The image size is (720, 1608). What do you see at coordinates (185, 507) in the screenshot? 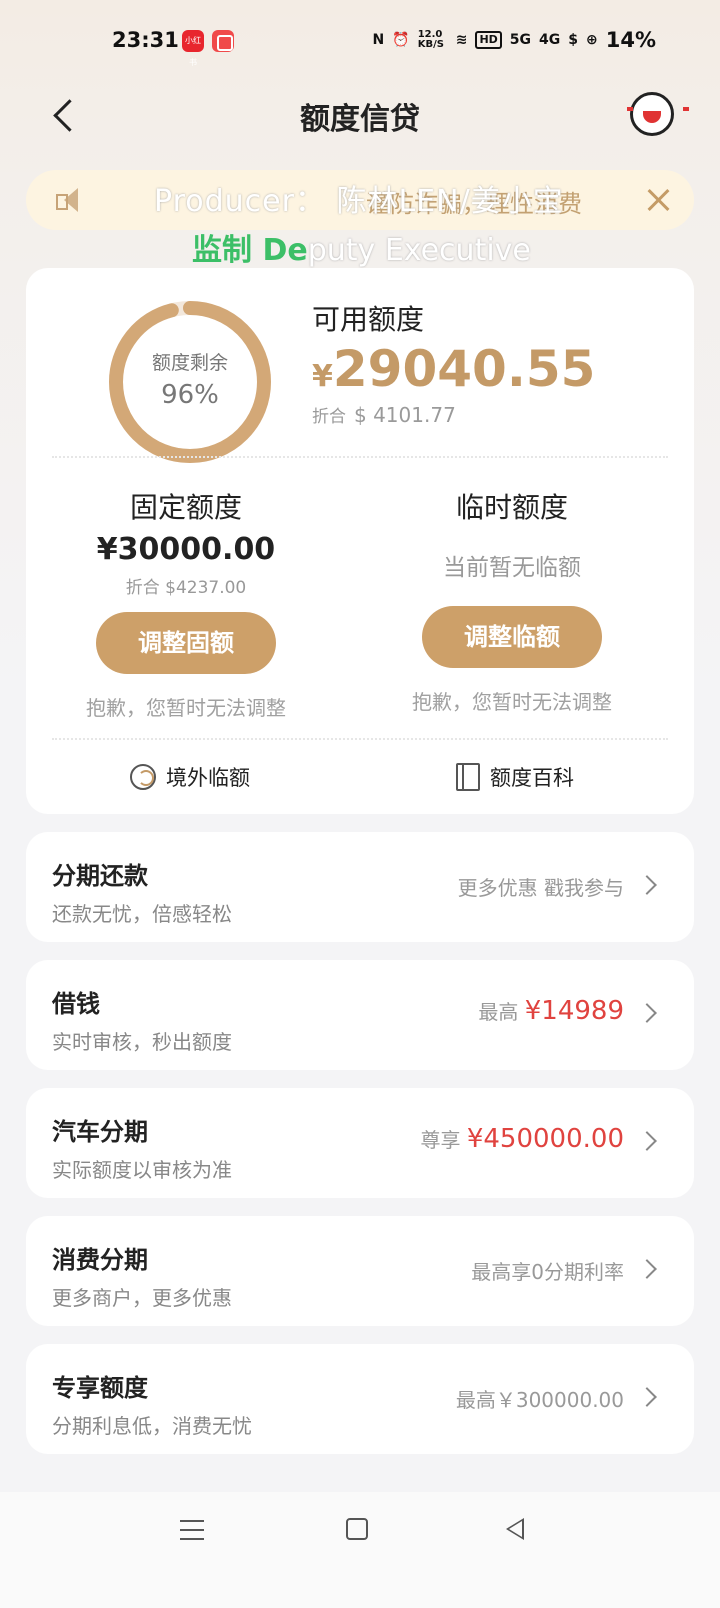
I see `fixed-credit-title: 固定额度` at bounding box center [185, 507].